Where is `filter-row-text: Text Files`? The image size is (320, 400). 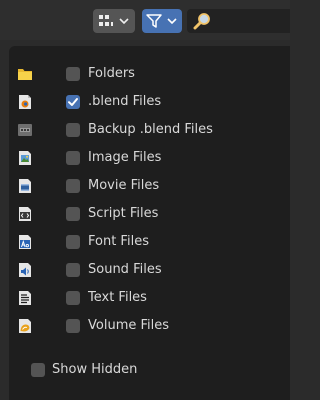
filter-row-text: Text Files is located at coordinates (149, 298).